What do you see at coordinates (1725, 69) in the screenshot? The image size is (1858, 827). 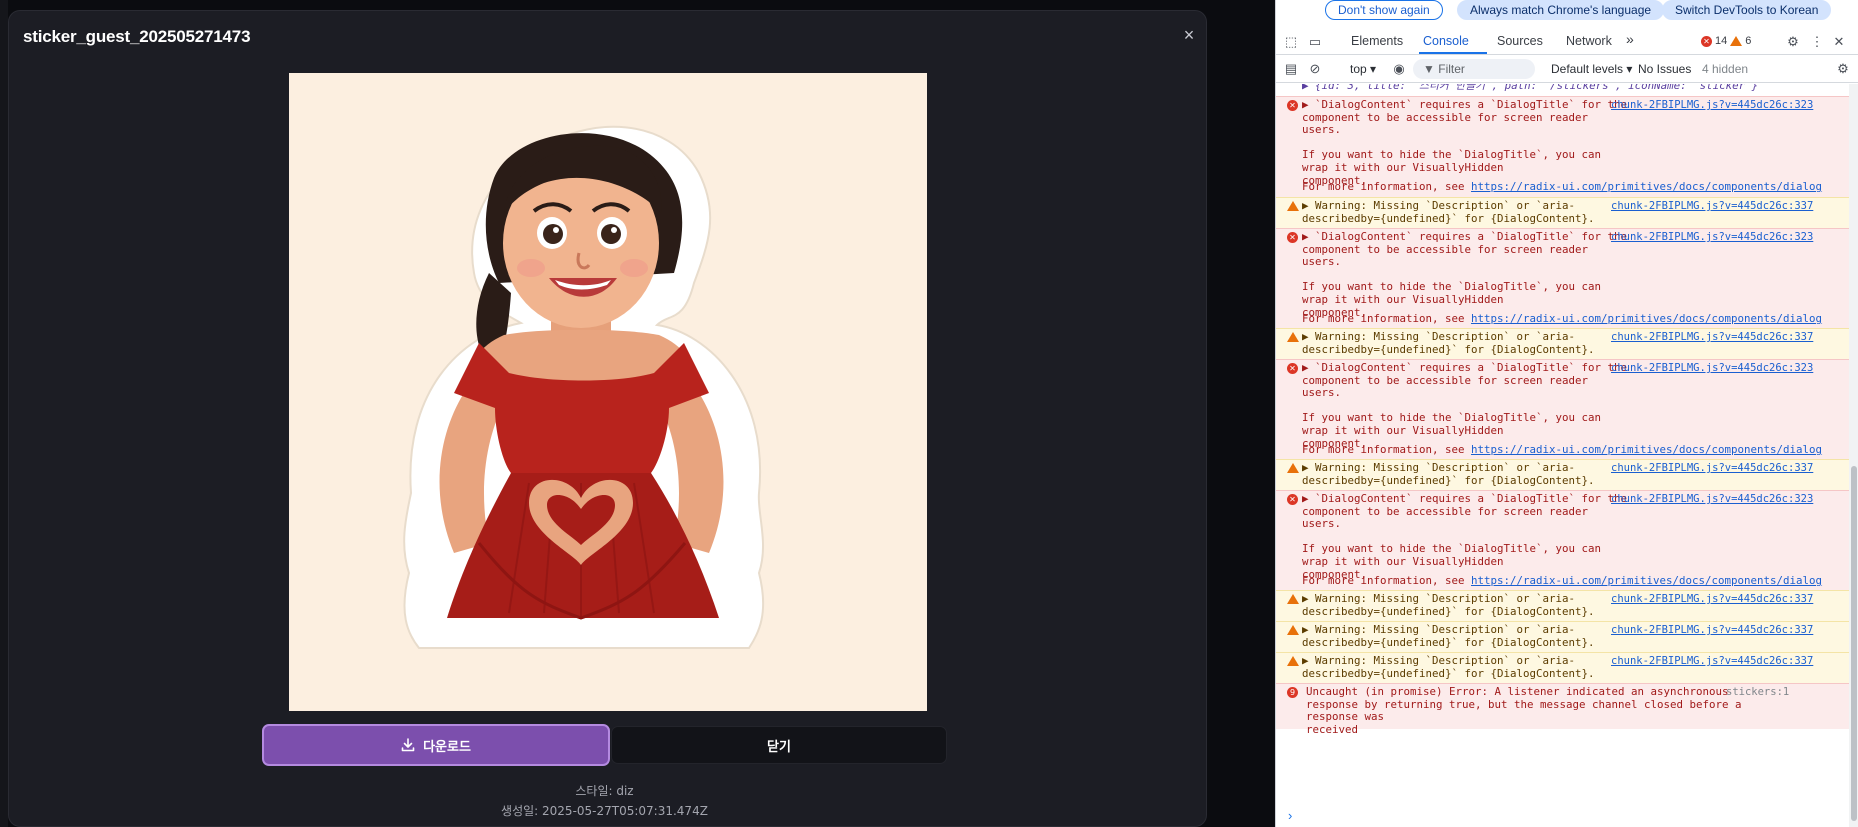 I see `hidden-messages-count: 4 hidden` at bounding box center [1725, 69].